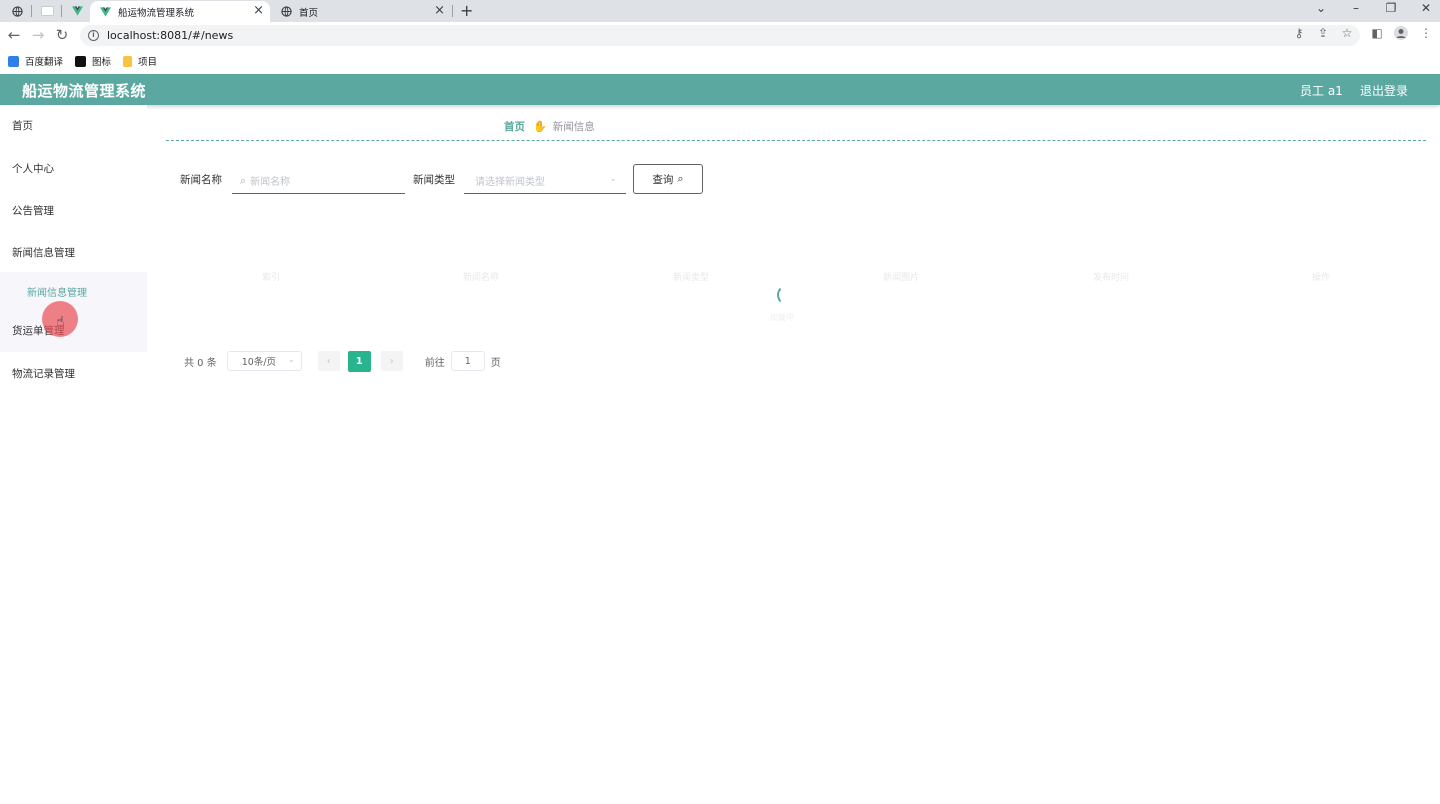 This screenshot has width=1440, height=804. What do you see at coordinates (1391, 8) in the screenshot?
I see `restore-icon: ❐` at bounding box center [1391, 8].